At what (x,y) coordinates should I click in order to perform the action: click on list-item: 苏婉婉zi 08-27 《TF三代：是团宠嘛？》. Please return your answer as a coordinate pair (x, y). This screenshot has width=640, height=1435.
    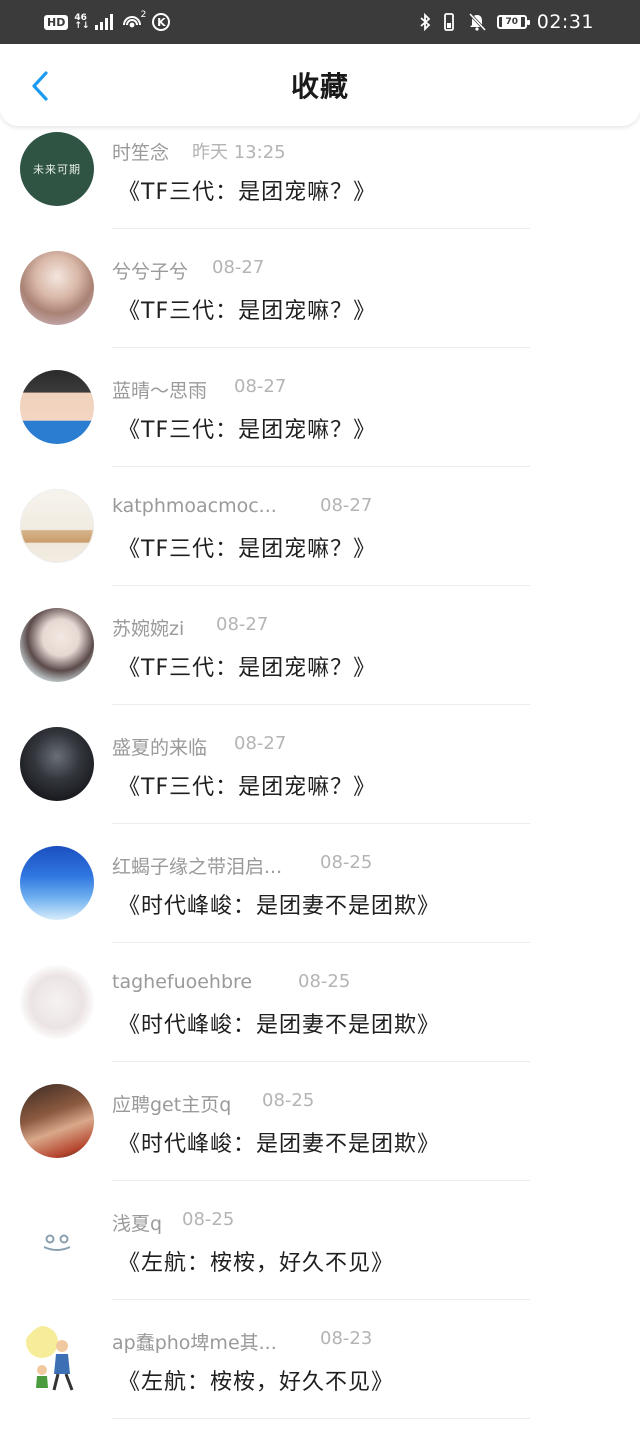
    Looking at the image, I should click on (320, 661).